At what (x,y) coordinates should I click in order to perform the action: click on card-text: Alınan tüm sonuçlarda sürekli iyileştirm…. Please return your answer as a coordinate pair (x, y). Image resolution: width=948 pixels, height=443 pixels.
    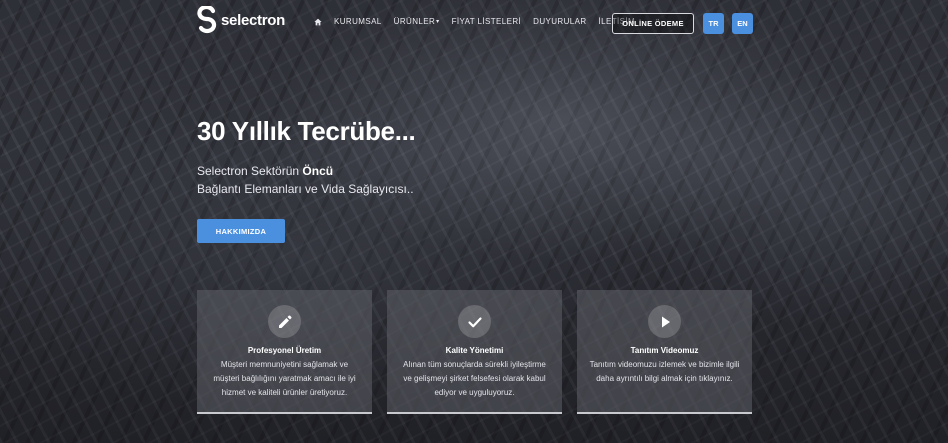
    Looking at the image, I should click on (474, 378).